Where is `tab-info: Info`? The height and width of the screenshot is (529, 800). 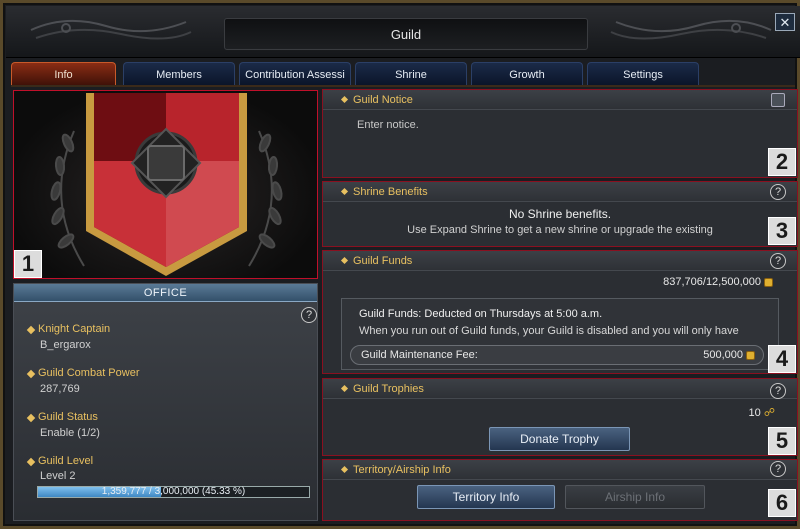 tab-info: Info is located at coordinates (63, 74).